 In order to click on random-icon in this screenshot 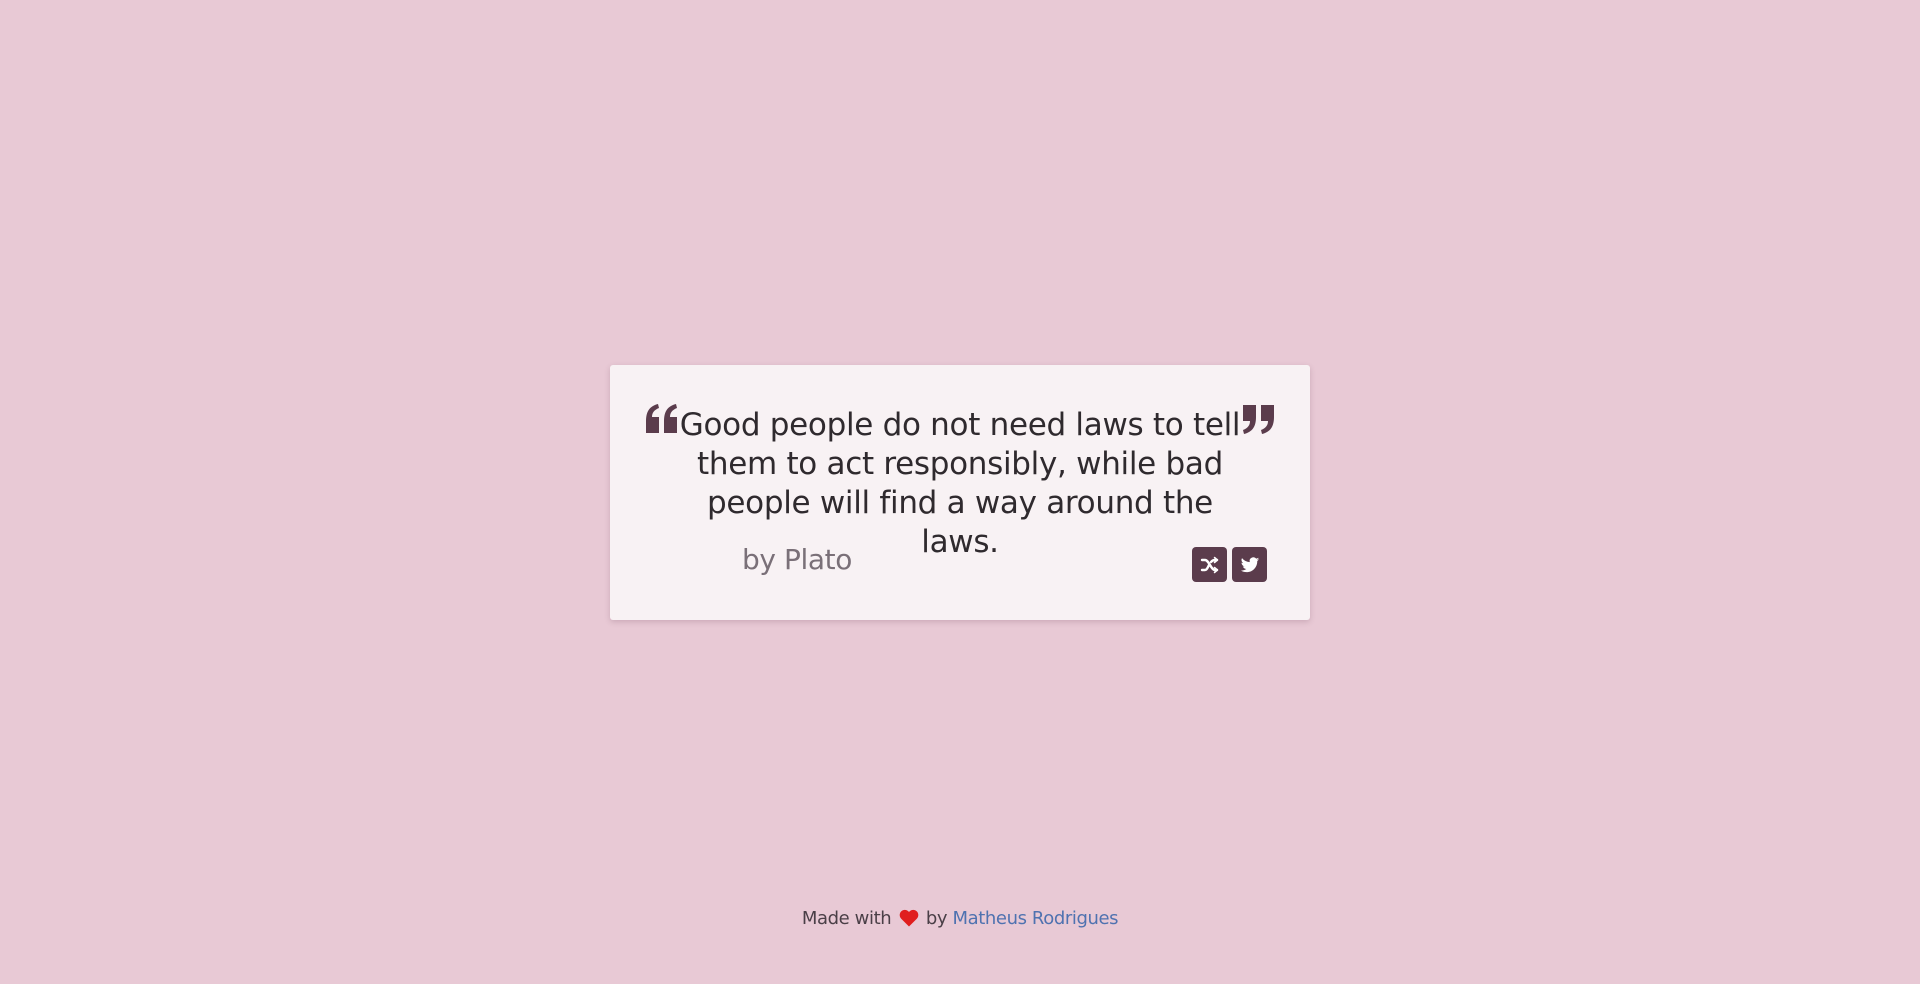, I will do `click(1210, 565)`.